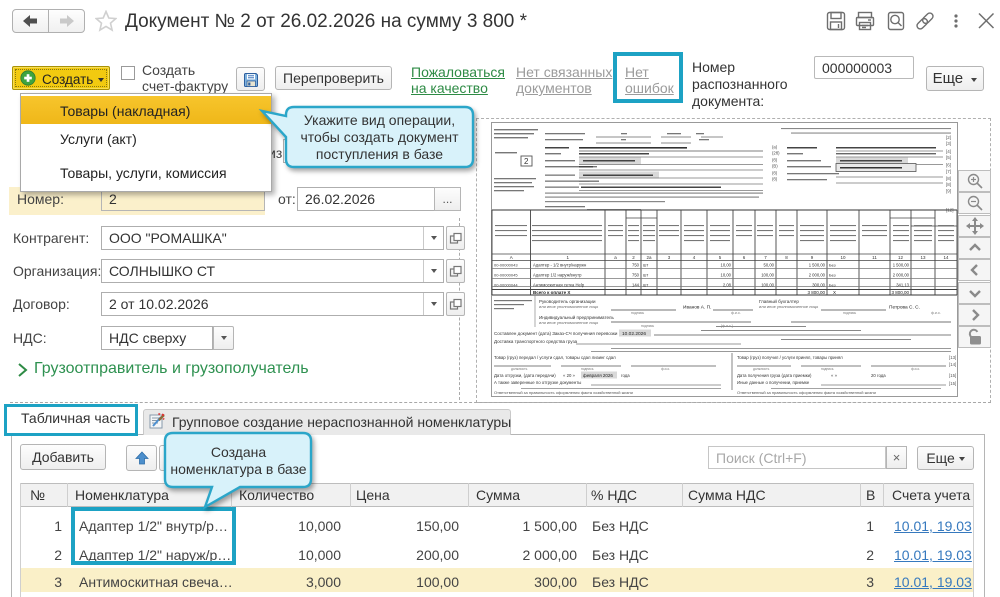 This screenshot has width=1000, height=597. I want to click on svg-text:Иные данные о получении, прием: Иные данные о получении, приемке, so click(773, 382).